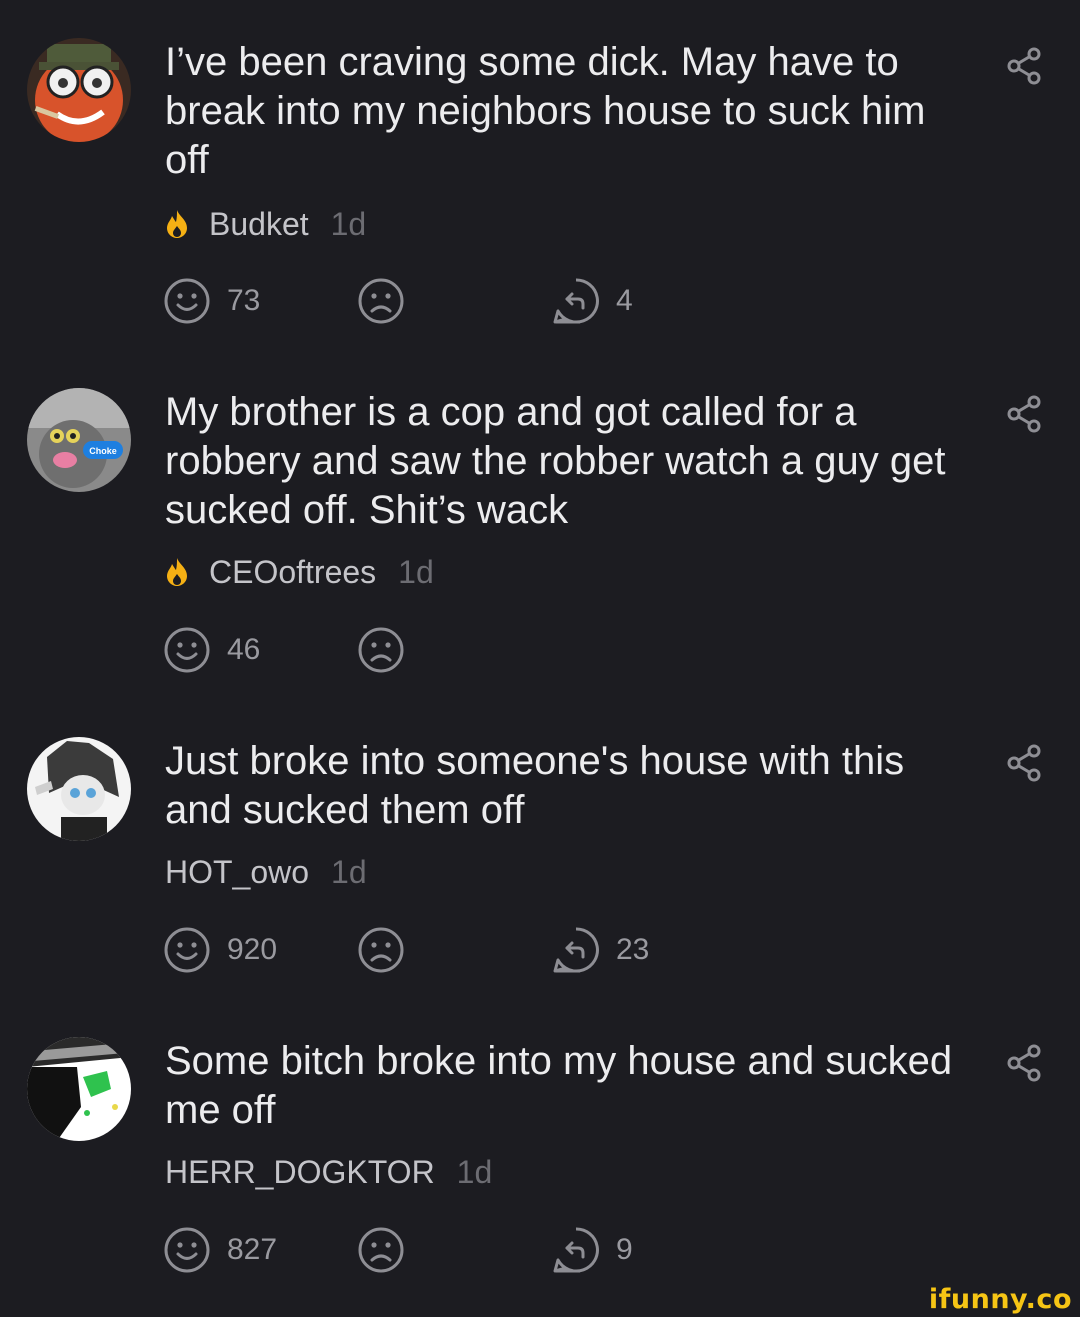  Describe the element at coordinates (600, 950) in the screenshot. I see `reply-button: 23` at that location.